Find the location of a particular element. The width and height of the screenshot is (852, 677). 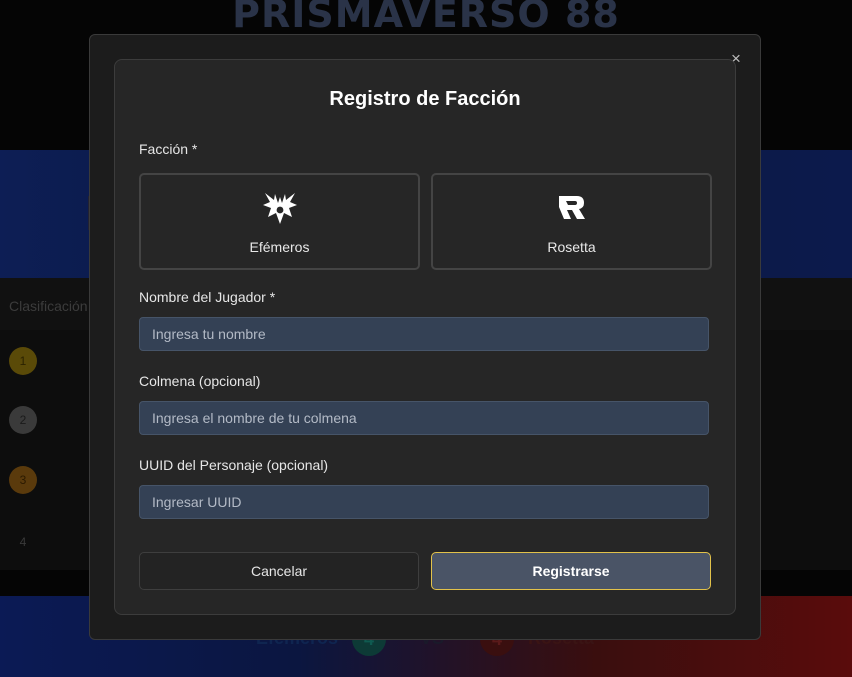

rank-badge-1: 1 is located at coordinates (23, 361).